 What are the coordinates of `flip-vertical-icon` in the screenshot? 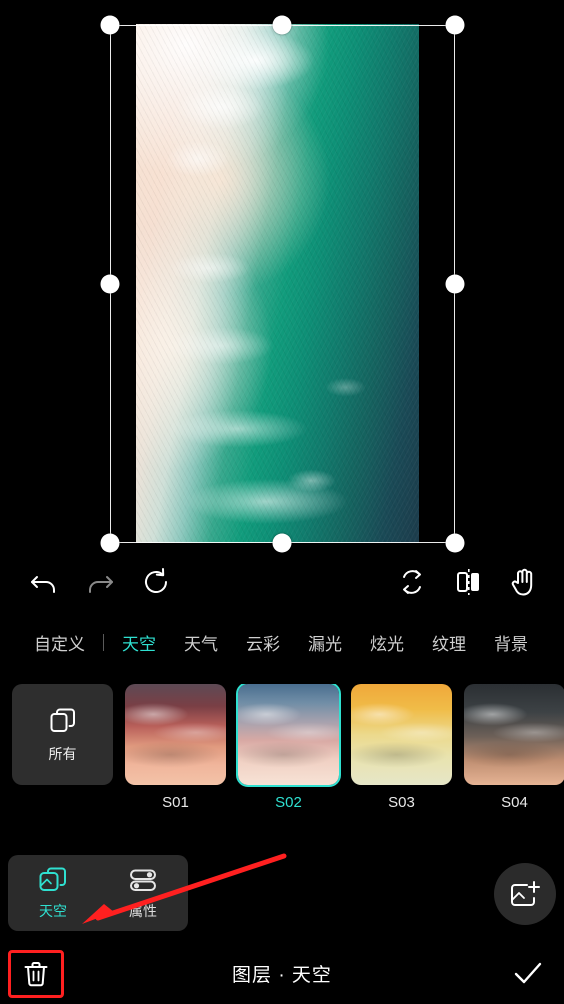 It's located at (412, 582).